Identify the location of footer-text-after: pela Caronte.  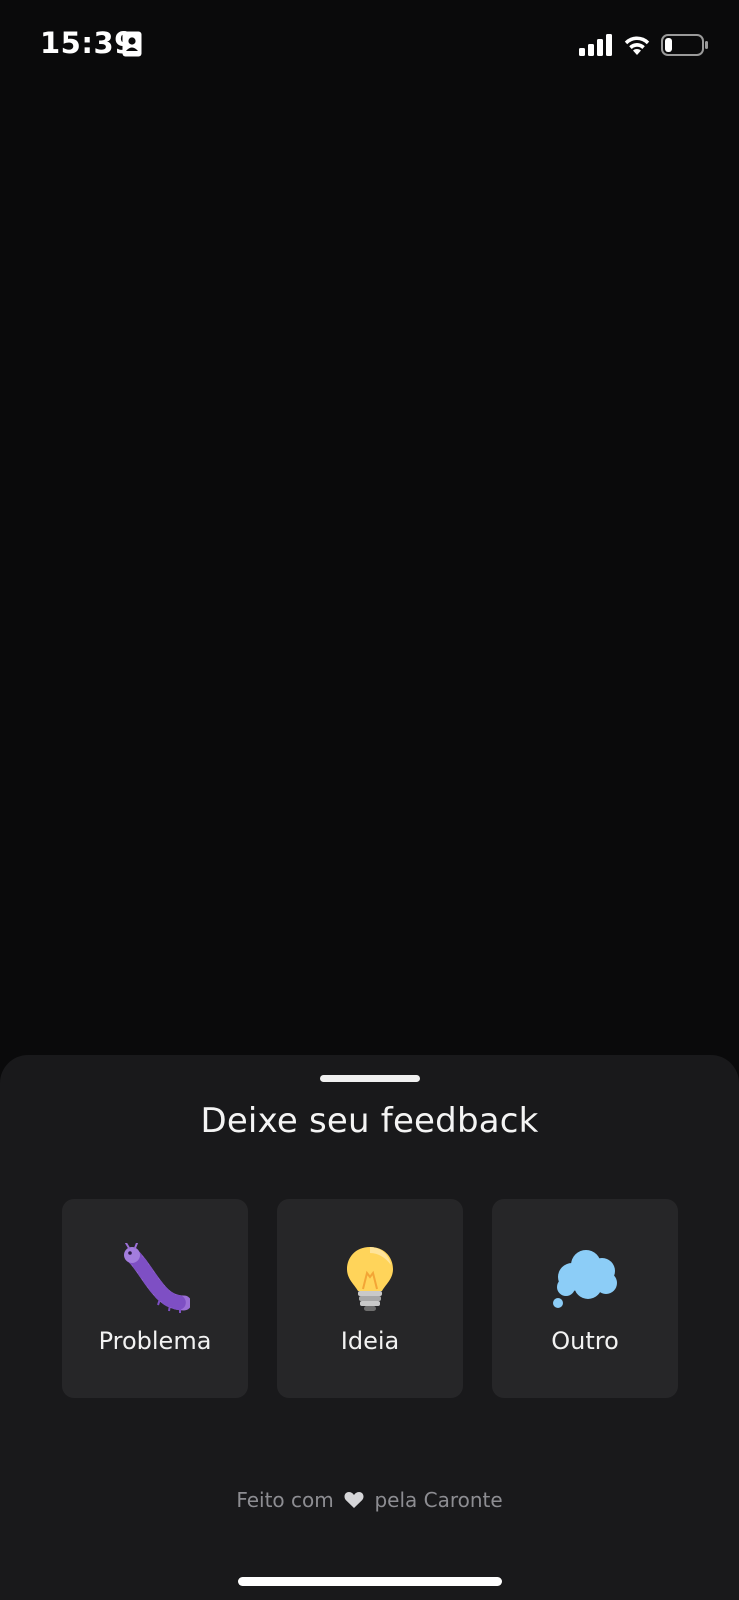
(438, 1500).